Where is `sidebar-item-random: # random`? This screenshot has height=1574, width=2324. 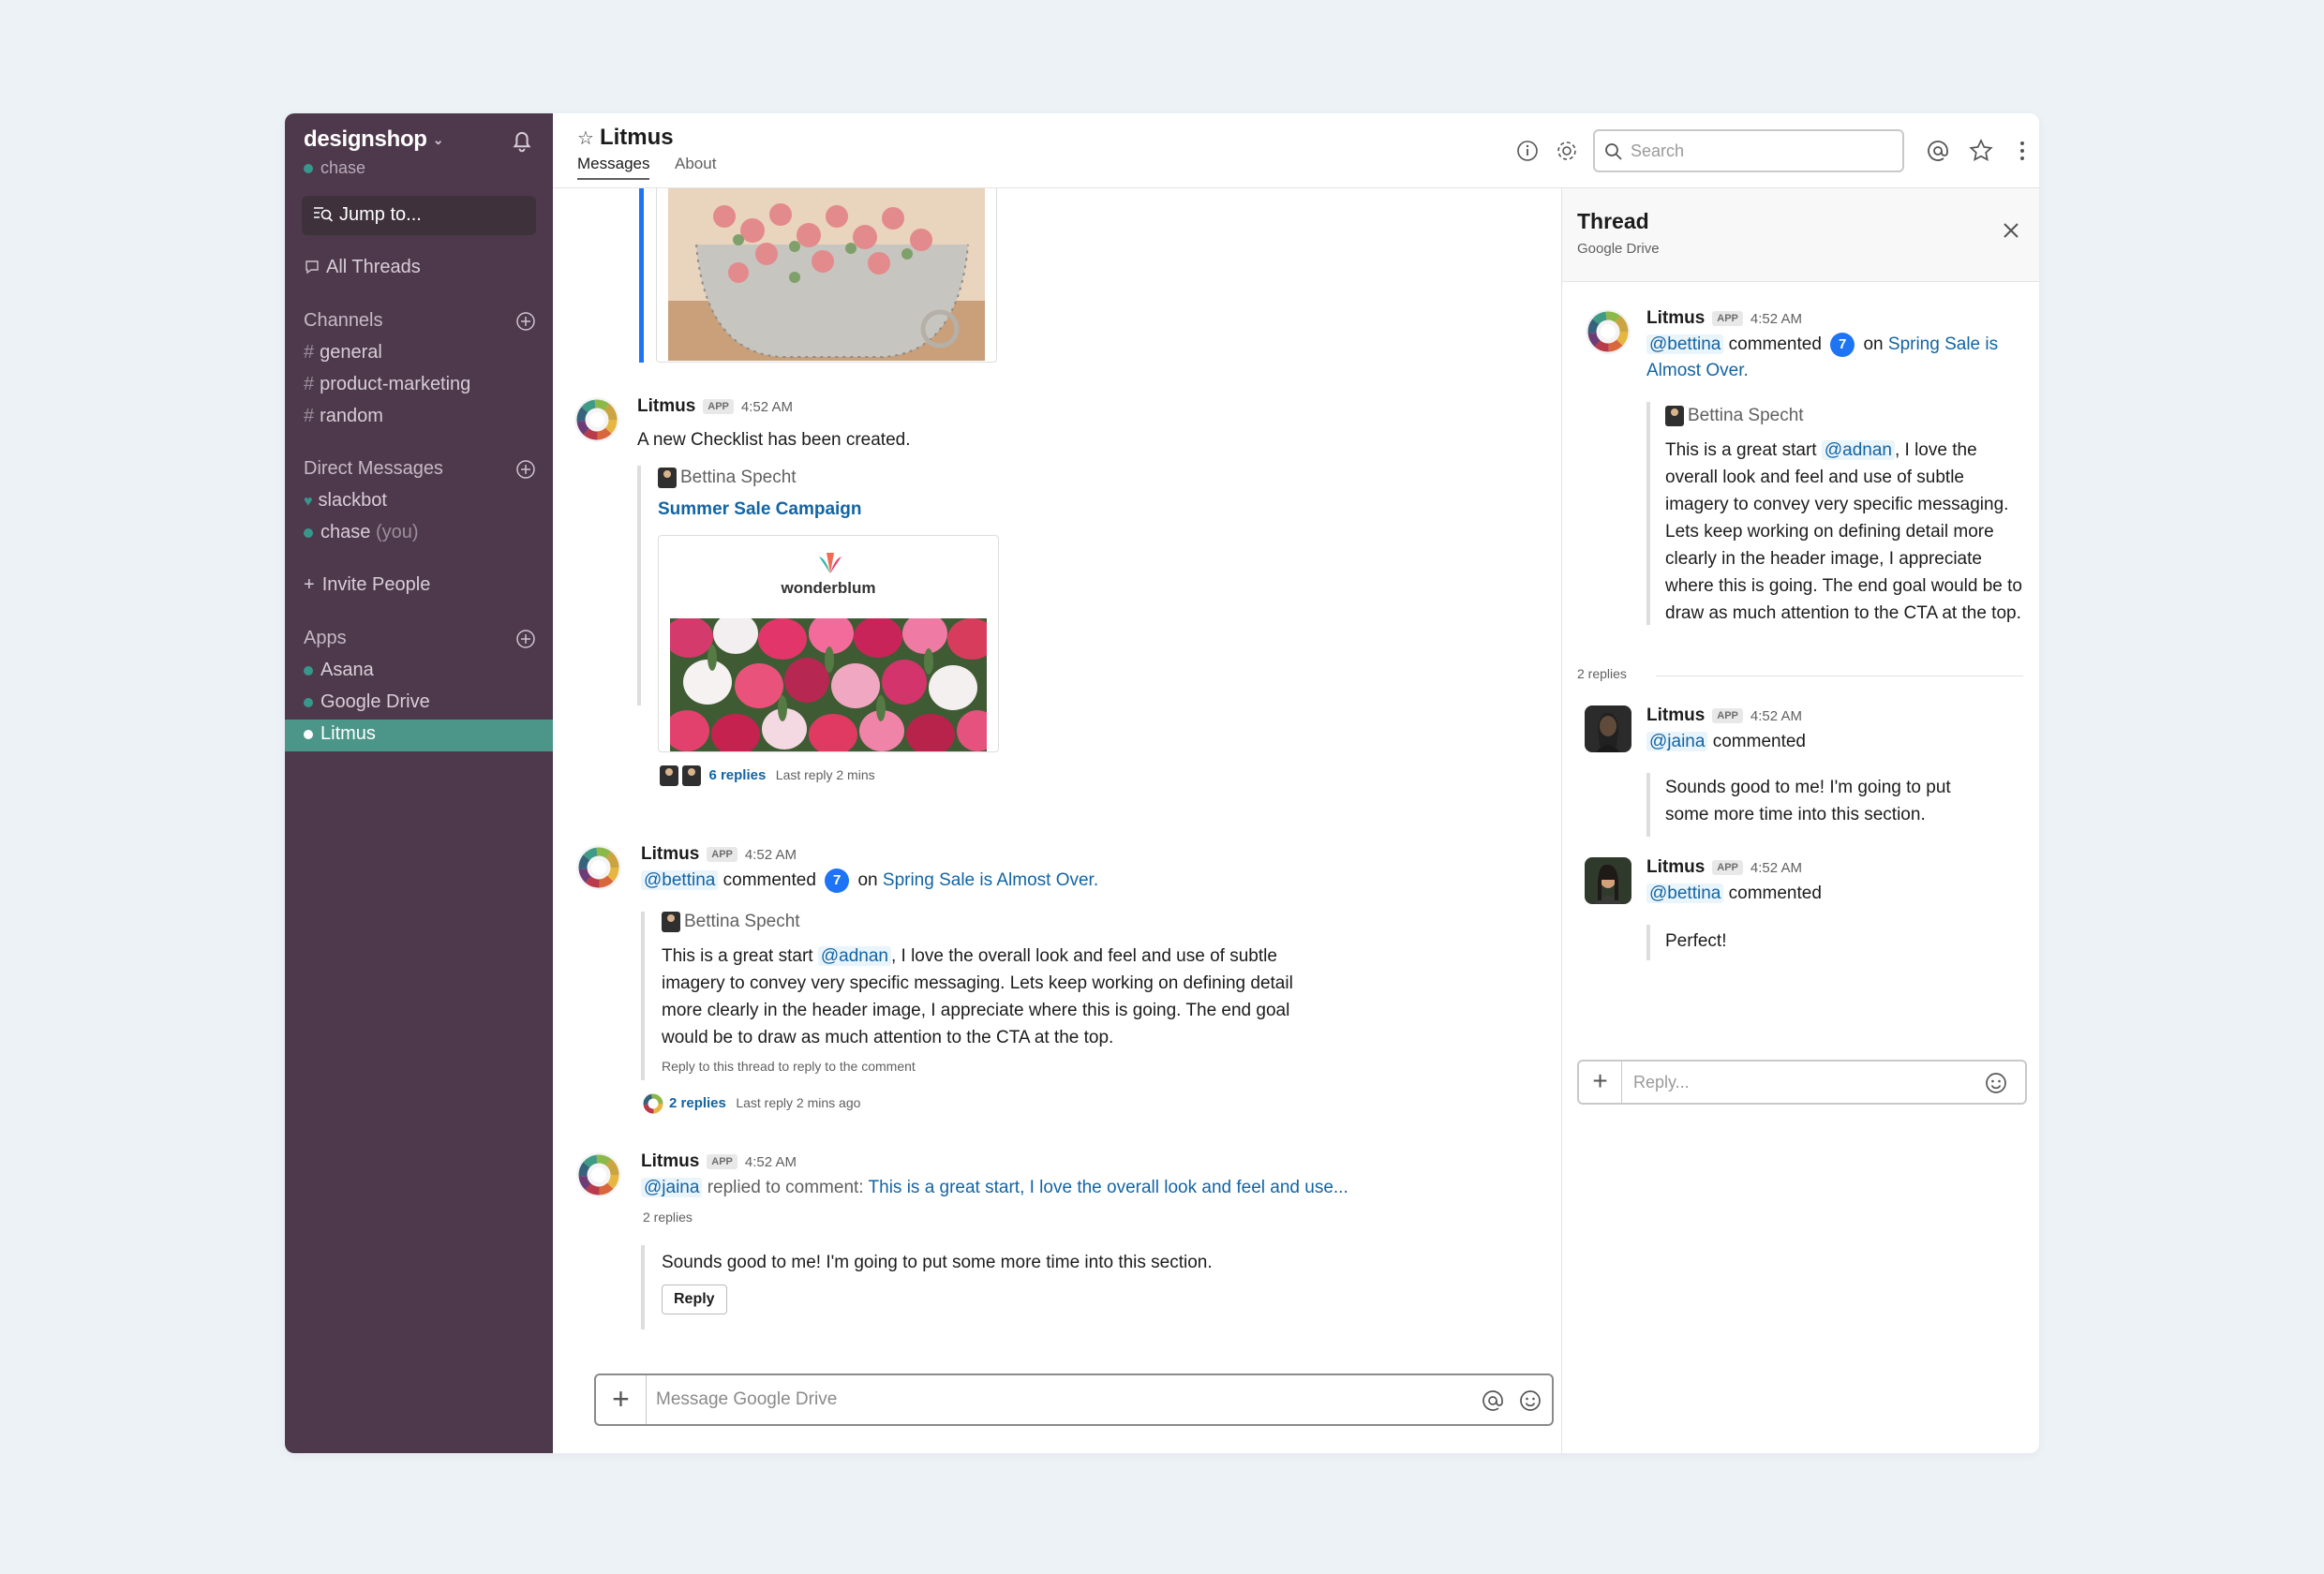
sidebar-item-random: # random is located at coordinates (343, 416).